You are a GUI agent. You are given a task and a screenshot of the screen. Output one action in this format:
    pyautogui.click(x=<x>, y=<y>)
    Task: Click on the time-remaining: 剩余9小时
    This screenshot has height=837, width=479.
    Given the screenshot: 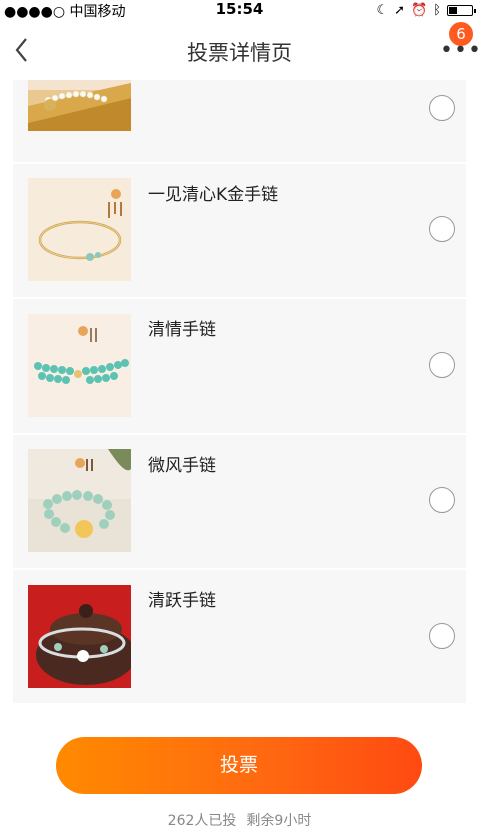 What is the action you would take?
    pyautogui.click(x=279, y=821)
    